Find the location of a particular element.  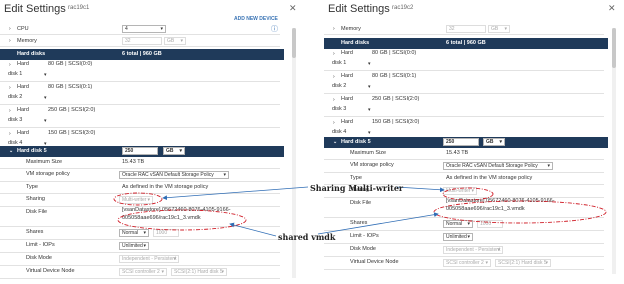

arrow-to-right-vmdk is located at coordinates (378, 223).